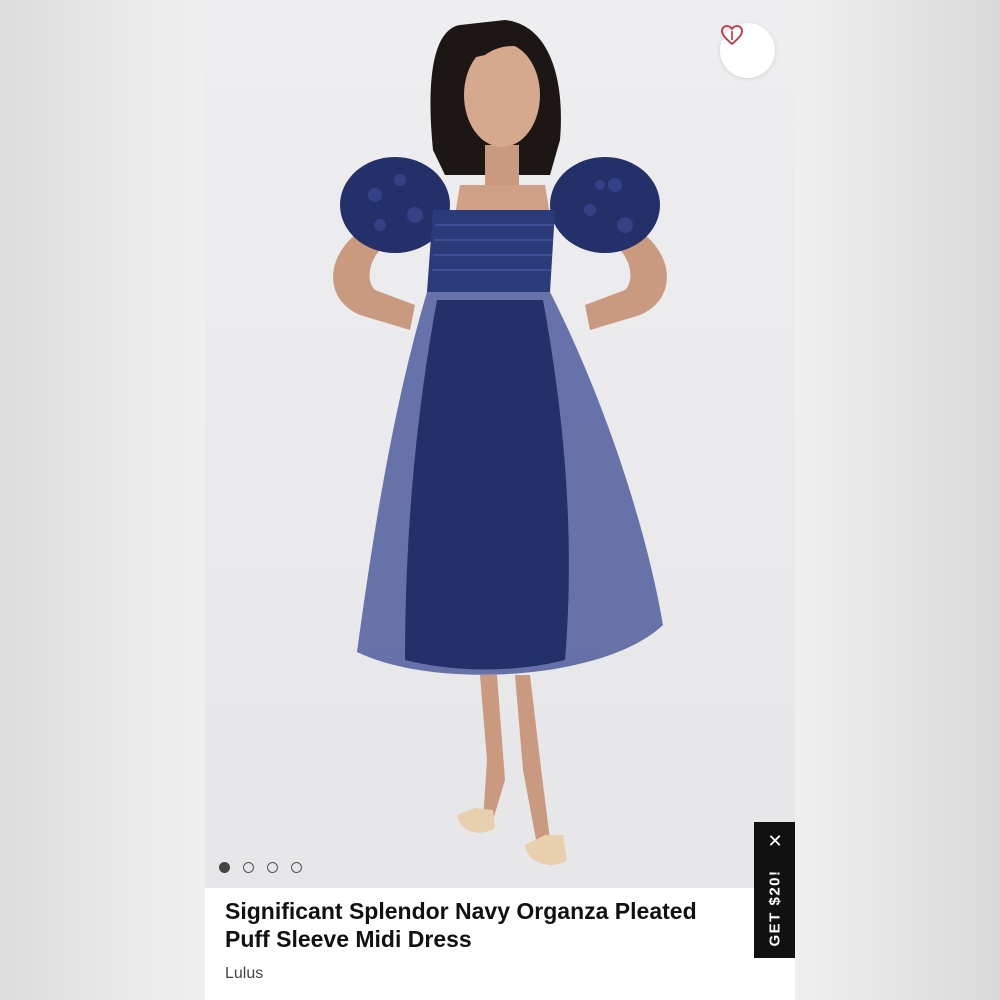 The image size is (1000, 1000). I want to click on image-carousel-indicator, so click(260, 867).